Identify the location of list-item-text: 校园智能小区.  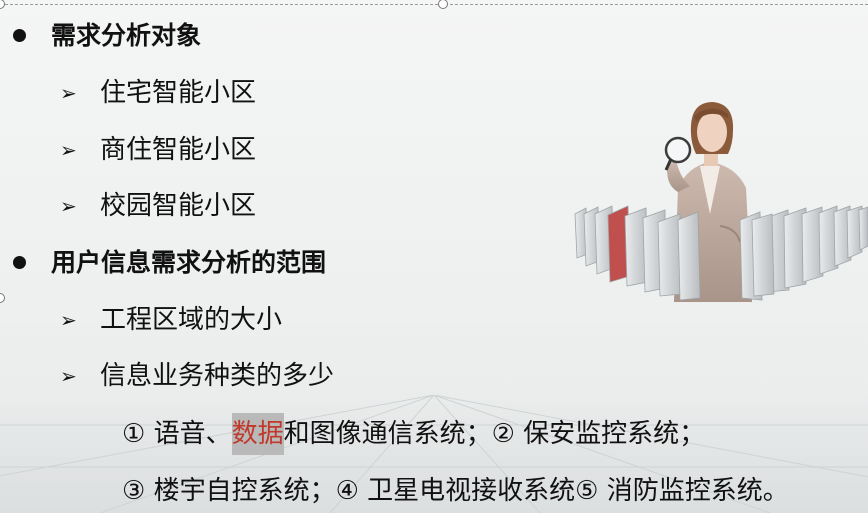
(178, 206).